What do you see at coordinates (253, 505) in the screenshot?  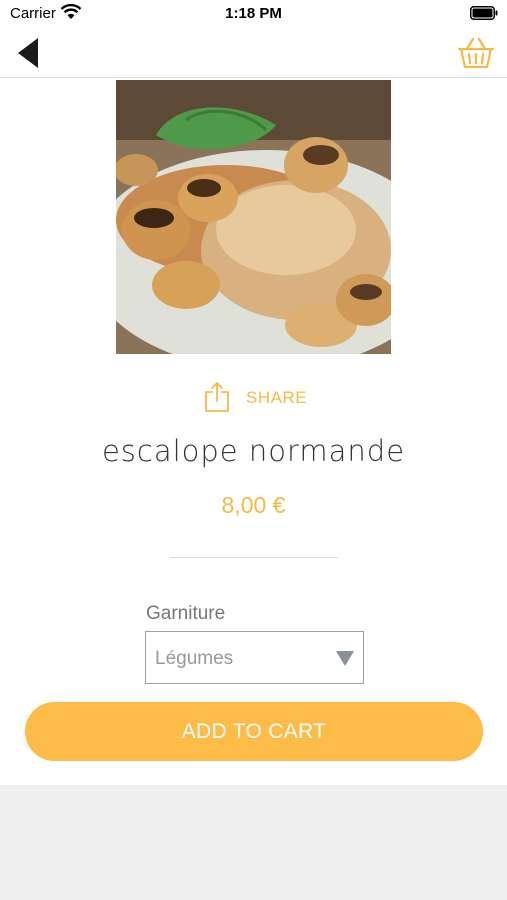 I see `product-price: 8,00 €` at bounding box center [253, 505].